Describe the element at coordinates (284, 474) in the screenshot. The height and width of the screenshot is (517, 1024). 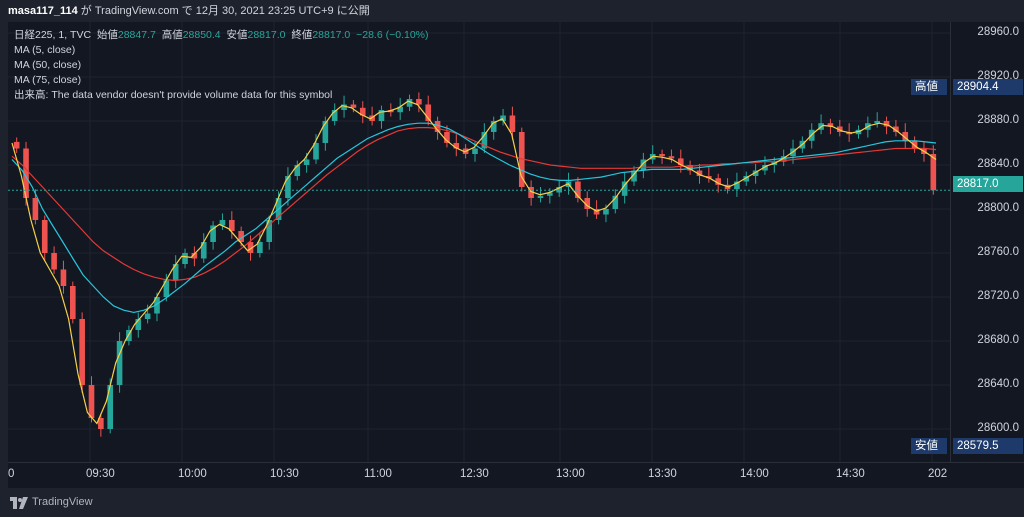
I see `time-label: 10:30` at that location.